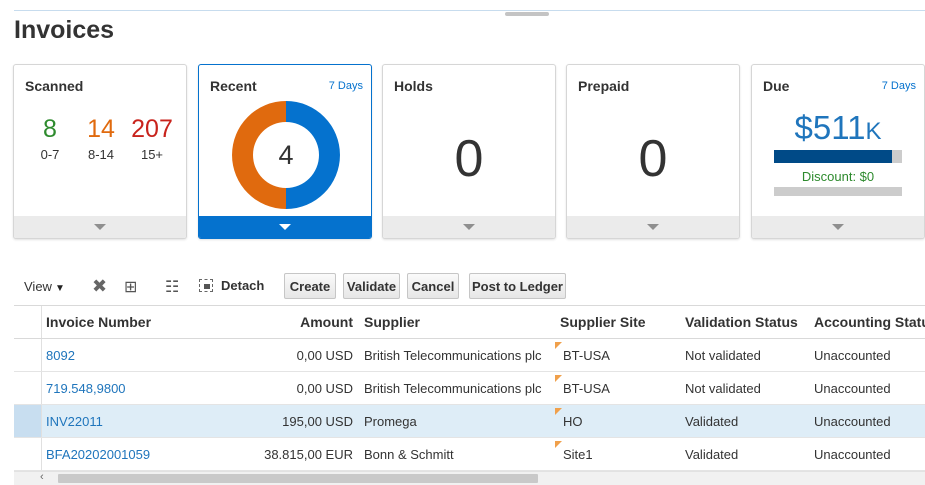  What do you see at coordinates (136, 421) in the screenshot?
I see `invoice-number-link: INV22011` at bounding box center [136, 421].